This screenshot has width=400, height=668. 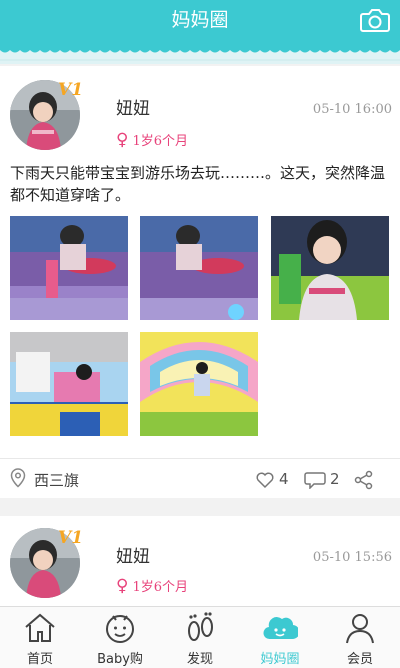 What do you see at coordinates (57, 480) in the screenshot?
I see `location-text: 西三旗` at bounding box center [57, 480].